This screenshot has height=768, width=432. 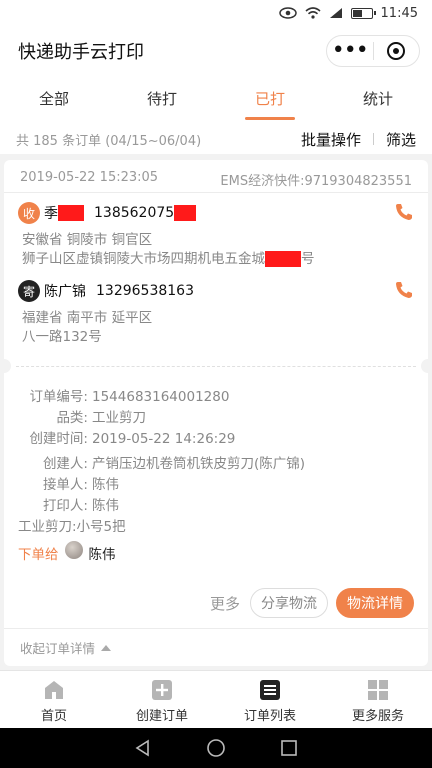 I want to click on receiver-call-icon, so click(x=404, y=212).